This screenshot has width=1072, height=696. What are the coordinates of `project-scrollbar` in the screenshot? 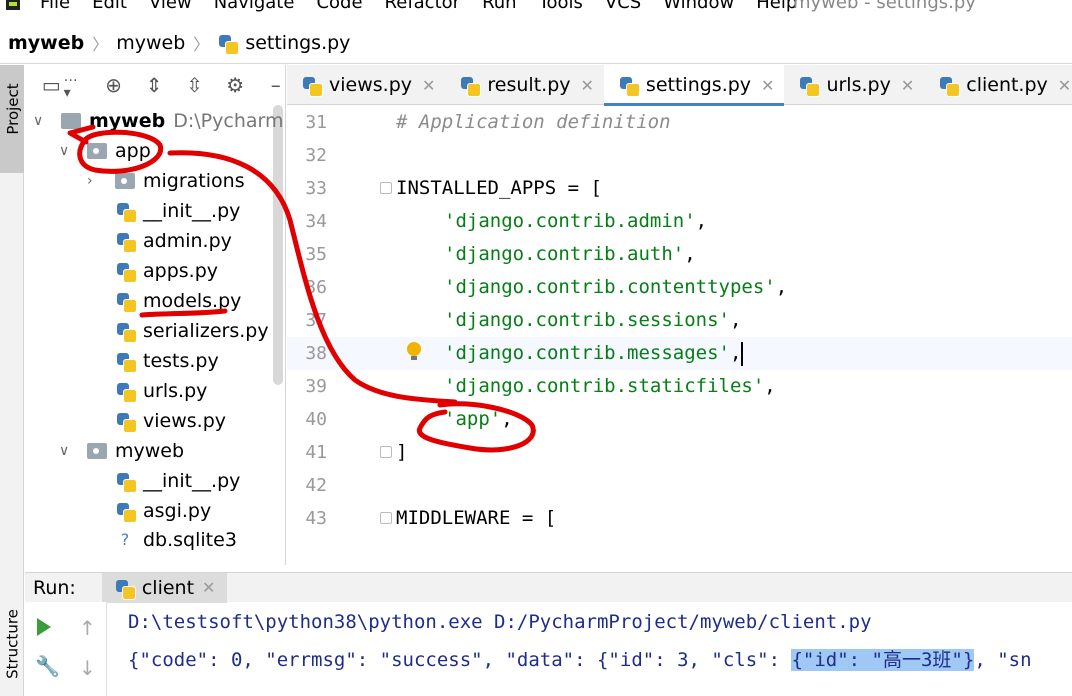 It's located at (278, 245).